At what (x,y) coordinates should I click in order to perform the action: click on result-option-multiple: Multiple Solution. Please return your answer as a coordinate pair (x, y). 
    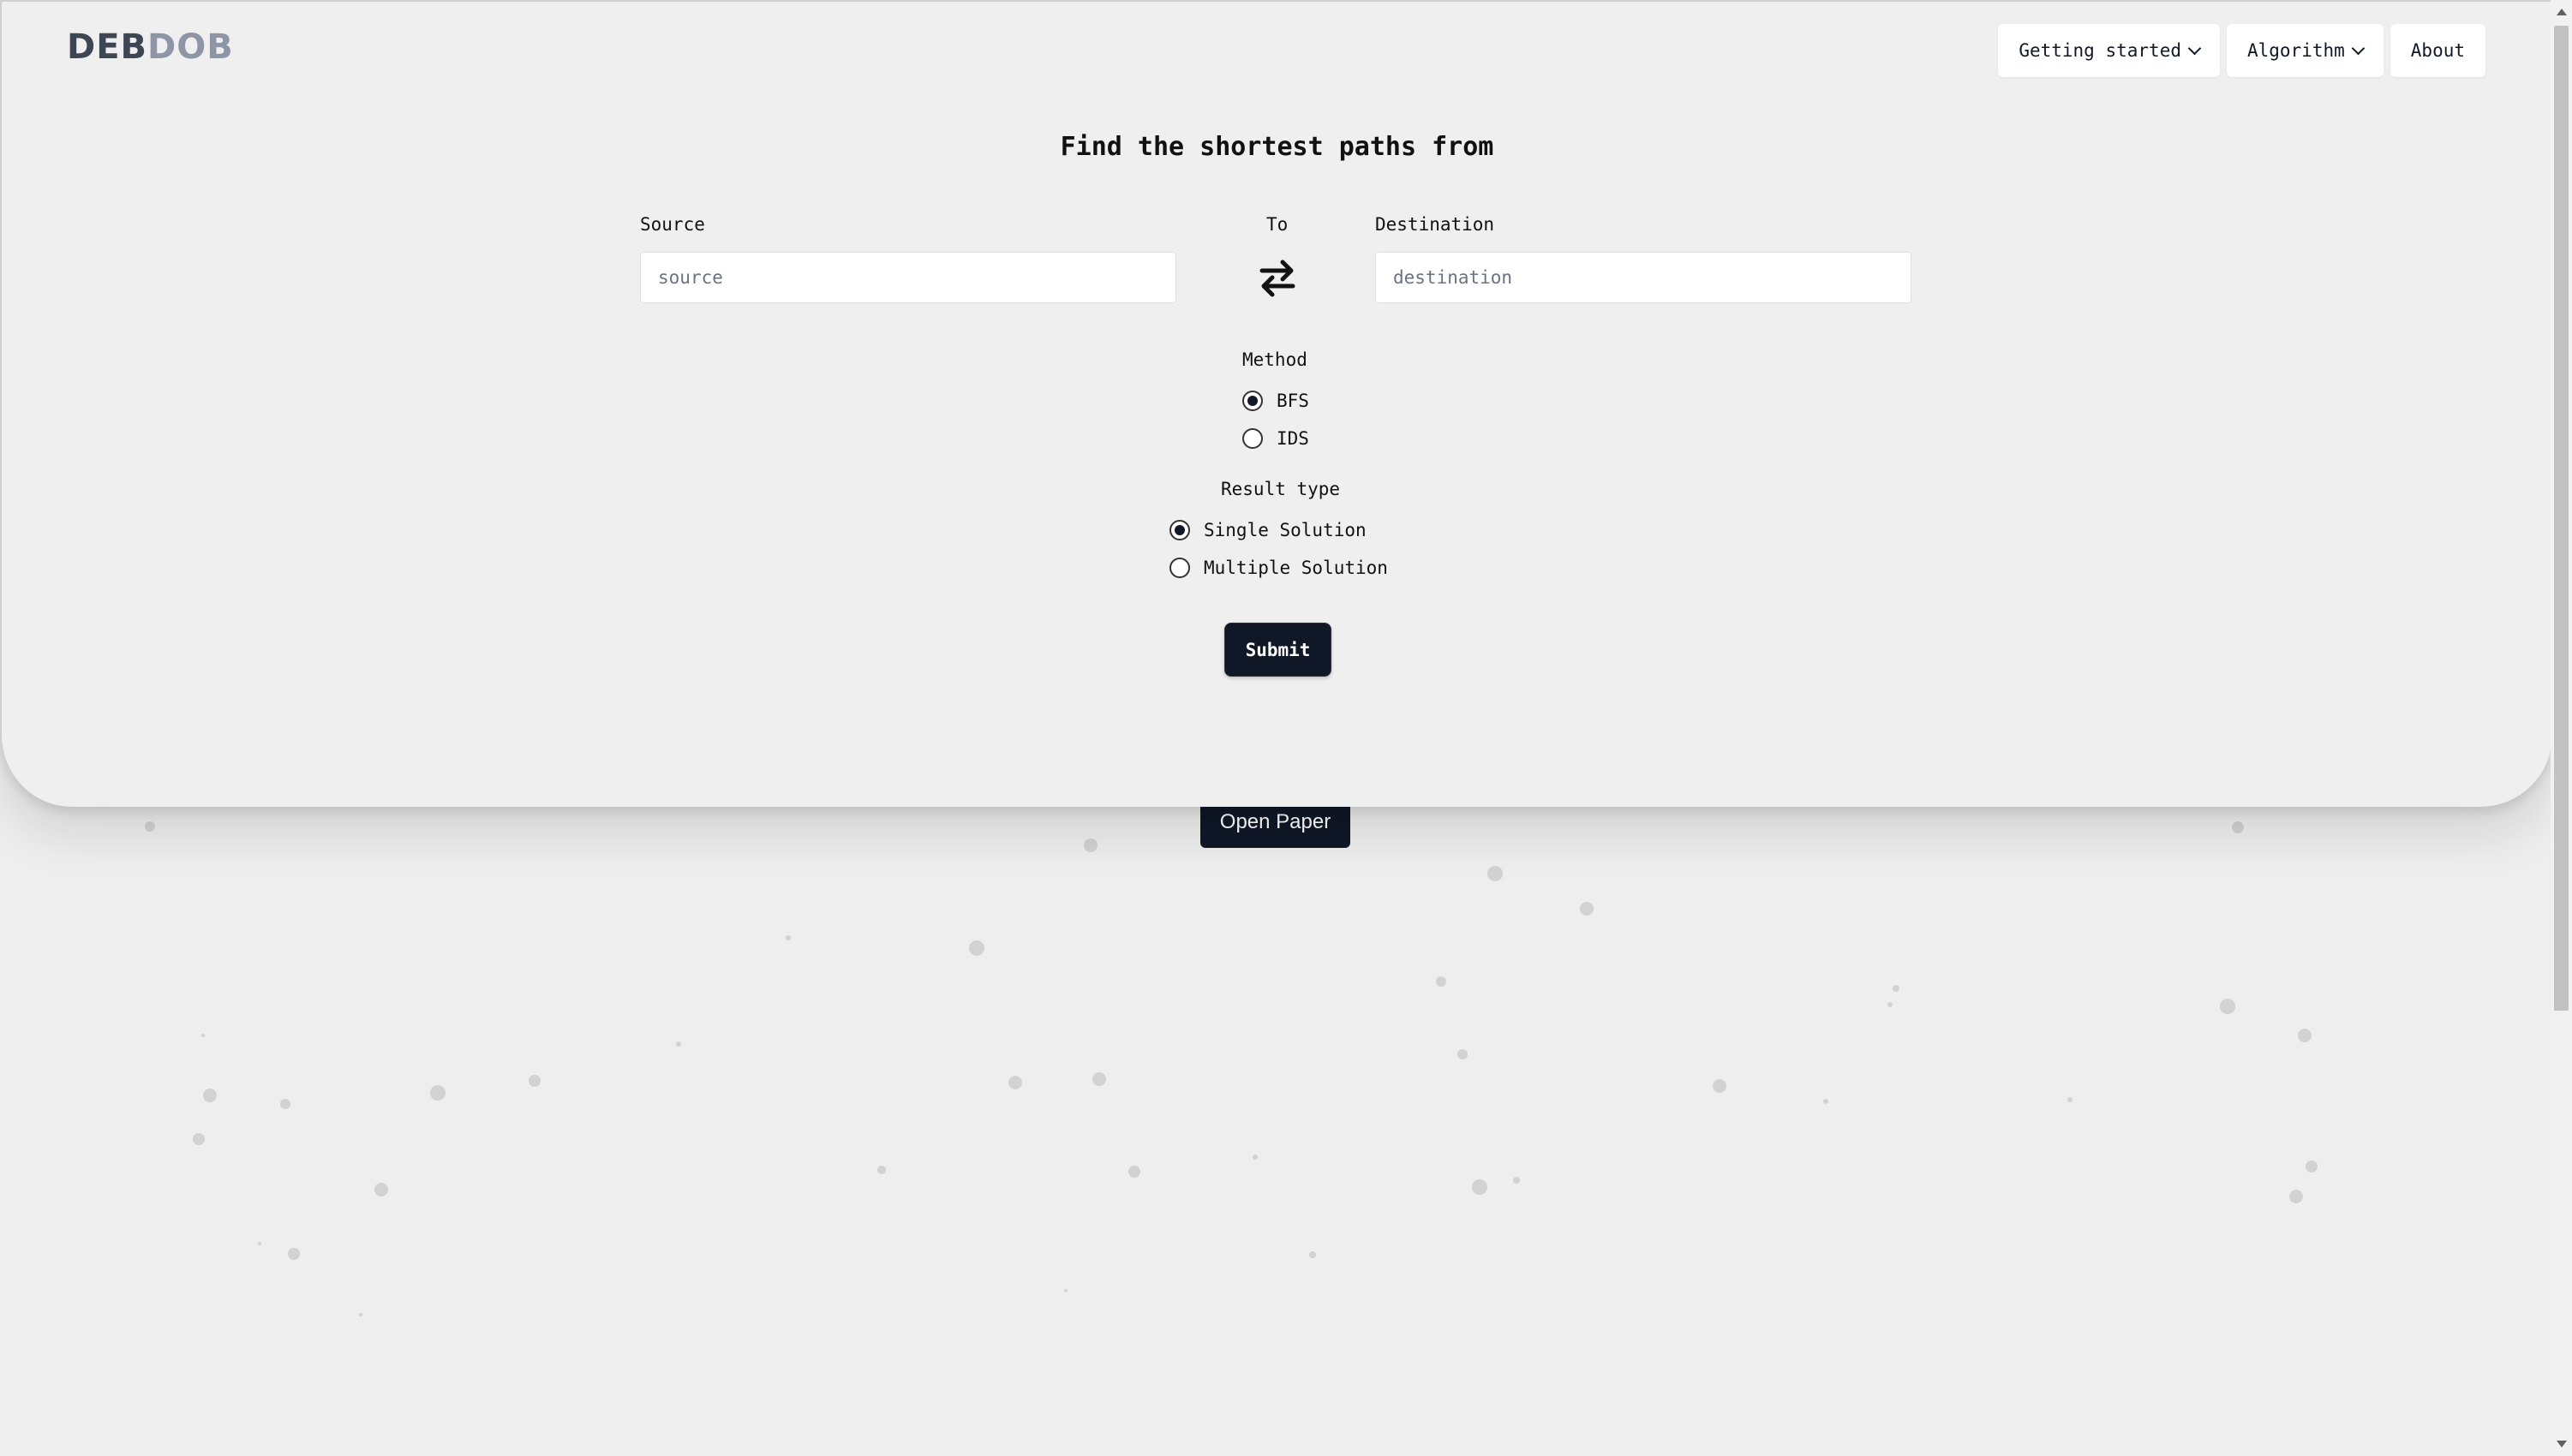
    Looking at the image, I should click on (1278, 568).